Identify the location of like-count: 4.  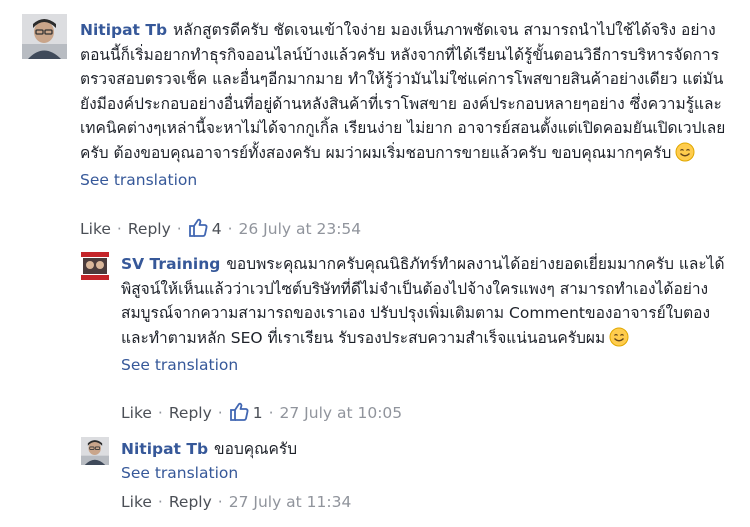
(217, 229).